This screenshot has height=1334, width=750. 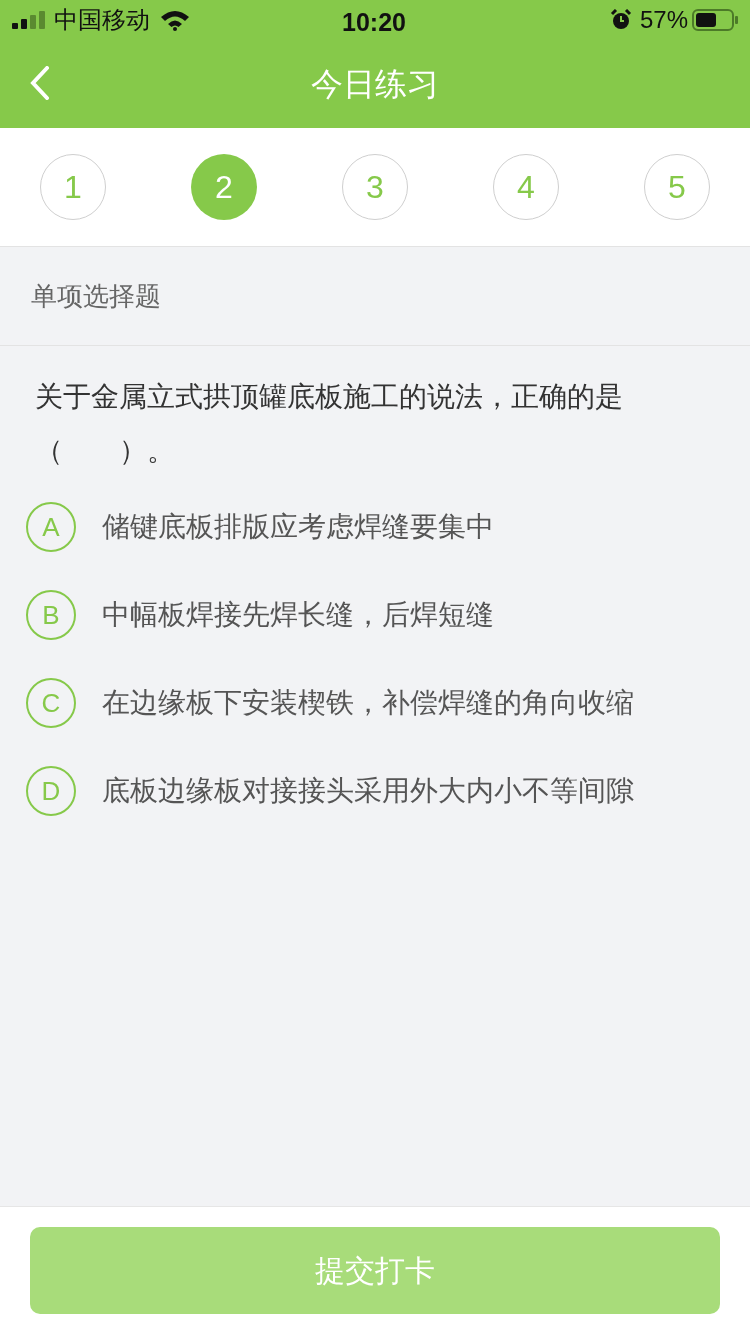 I want to click on back-icon, so click(x=40, y=83).